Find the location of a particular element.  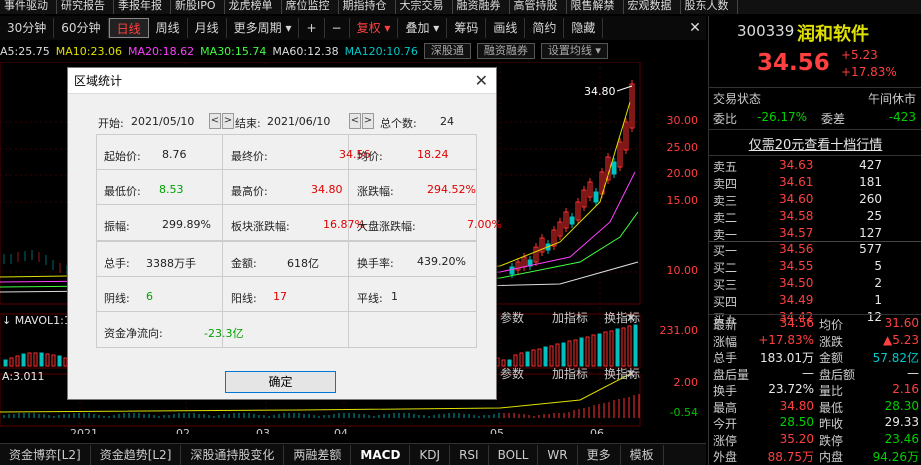

toolbar-label: 60分钟 is located at coordinates (81, 28).